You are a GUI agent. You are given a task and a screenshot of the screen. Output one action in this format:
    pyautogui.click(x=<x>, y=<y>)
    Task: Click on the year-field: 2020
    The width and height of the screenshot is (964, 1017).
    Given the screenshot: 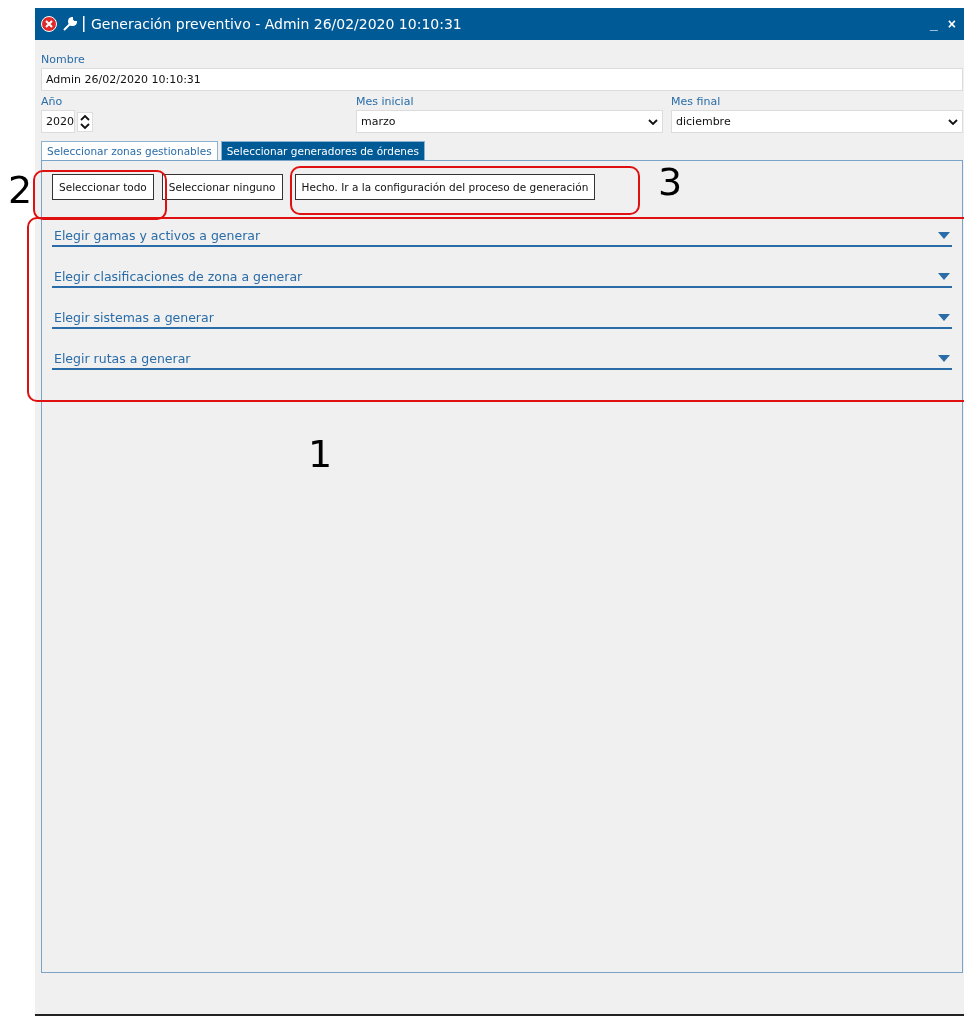 What is the action you would take?
    pyautogui.click(x=58, y=121)
    